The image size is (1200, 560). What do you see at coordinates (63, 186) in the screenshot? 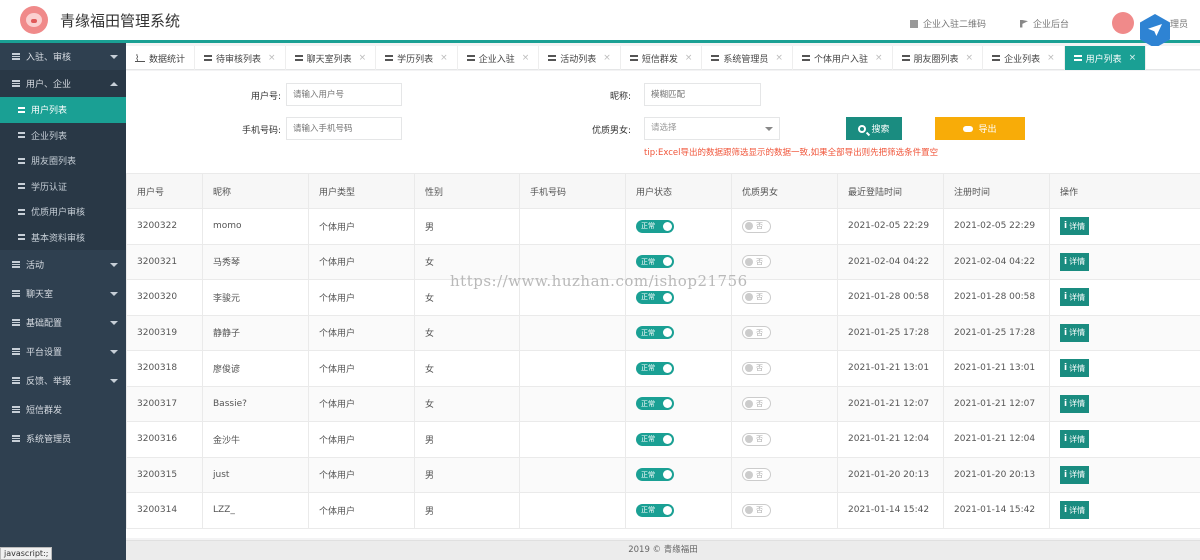
I see `sidebar-item-education-cert: 学历认证` at bounding box center [63, 186].